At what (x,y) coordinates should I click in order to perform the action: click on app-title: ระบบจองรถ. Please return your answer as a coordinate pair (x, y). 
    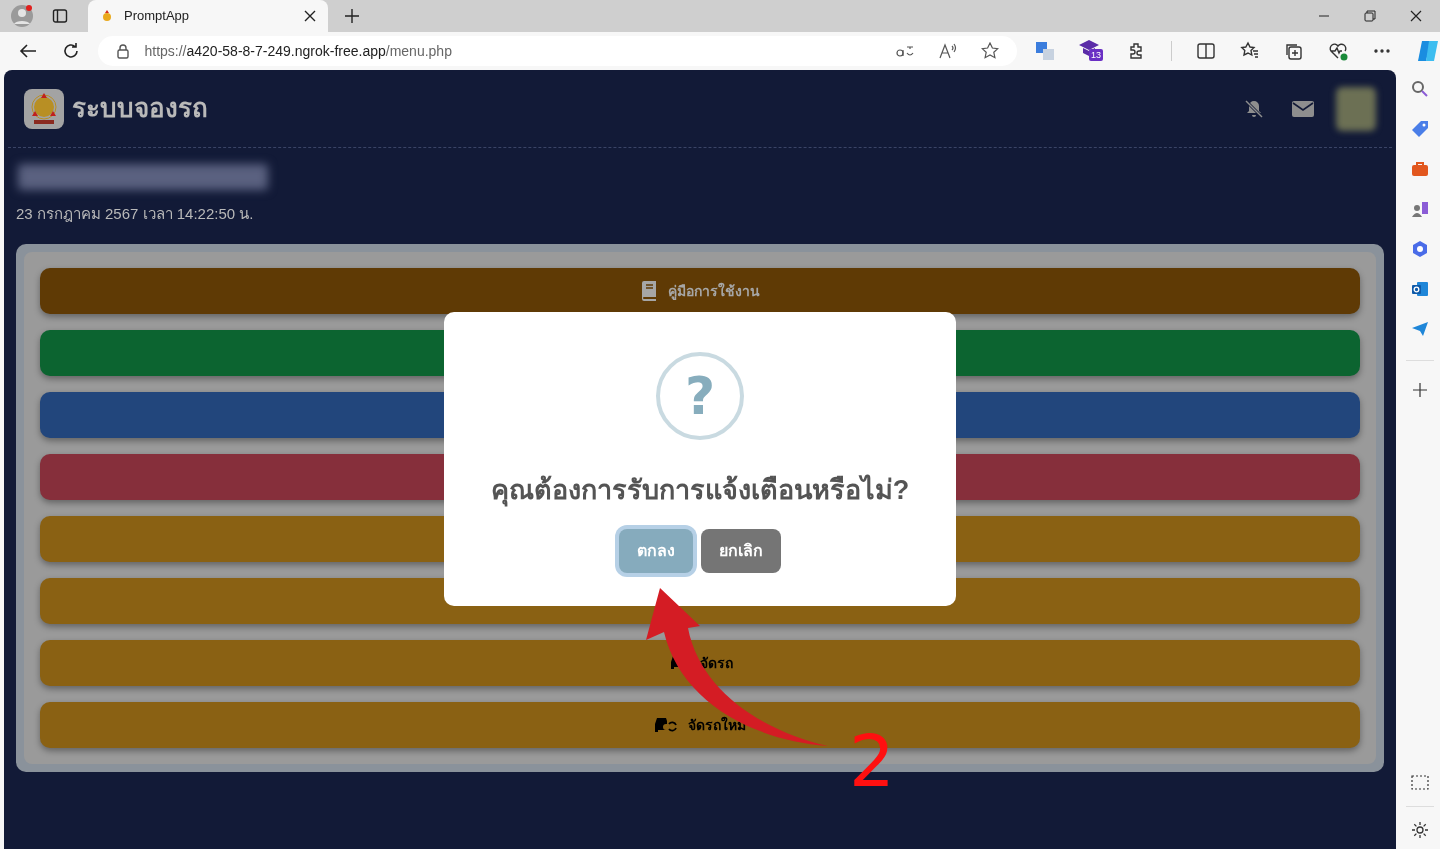
    Looking at the image, I should click on (140, 108).